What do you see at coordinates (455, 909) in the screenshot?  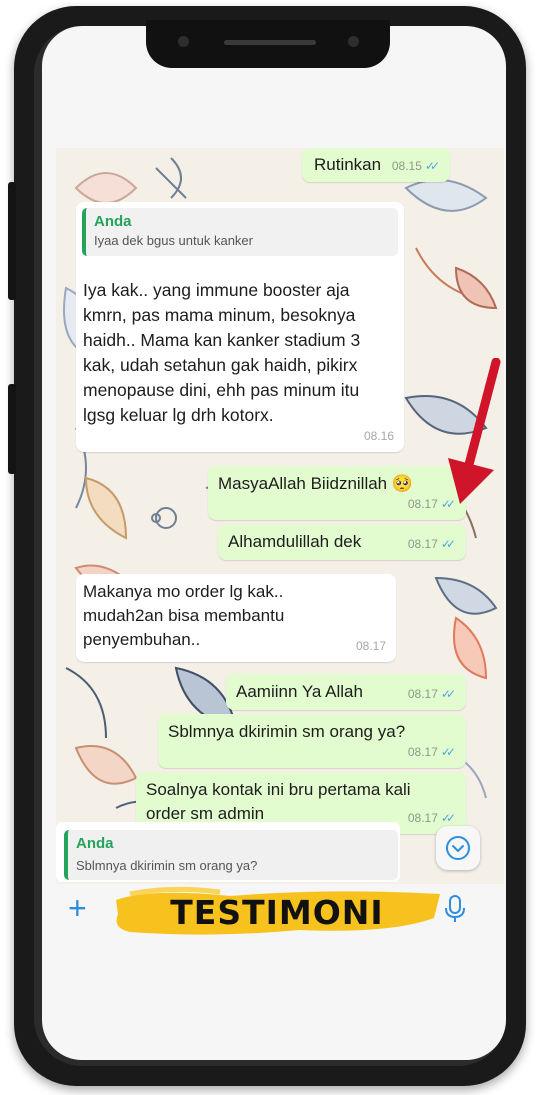 I see `microphone-icon` at bounding box center [455, 909].